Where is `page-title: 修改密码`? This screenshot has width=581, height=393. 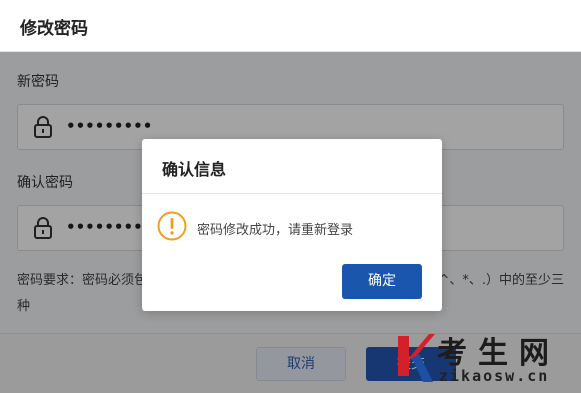 page-title: 修改密码 is located at coordinates (54, 29).